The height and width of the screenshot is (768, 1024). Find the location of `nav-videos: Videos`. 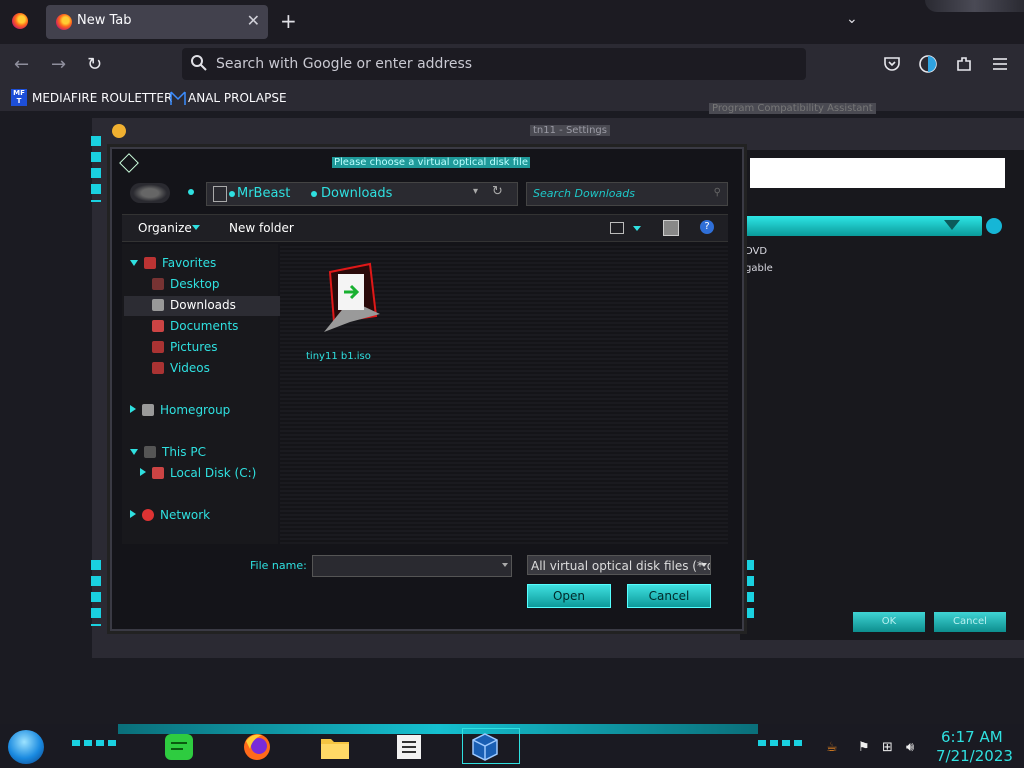

nav-videos: Videos is located at coordinates (181, 368).